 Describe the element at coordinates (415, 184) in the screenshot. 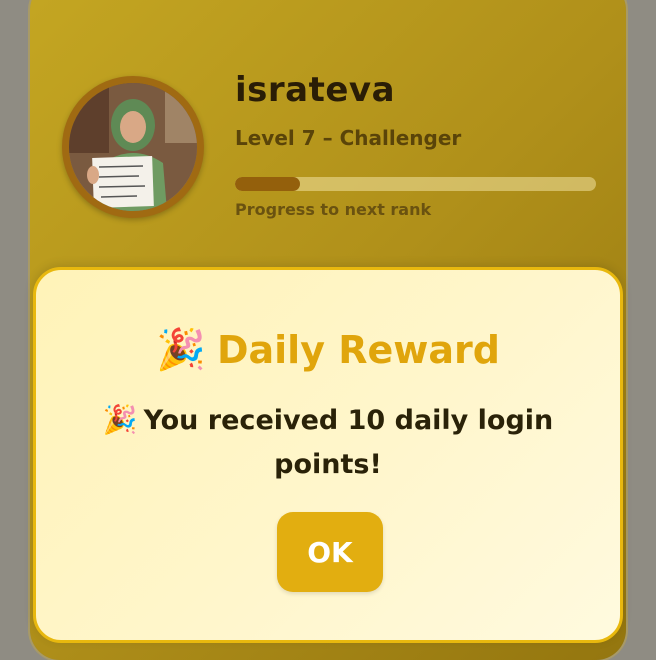

I see `rank-progress-bar` at that location.